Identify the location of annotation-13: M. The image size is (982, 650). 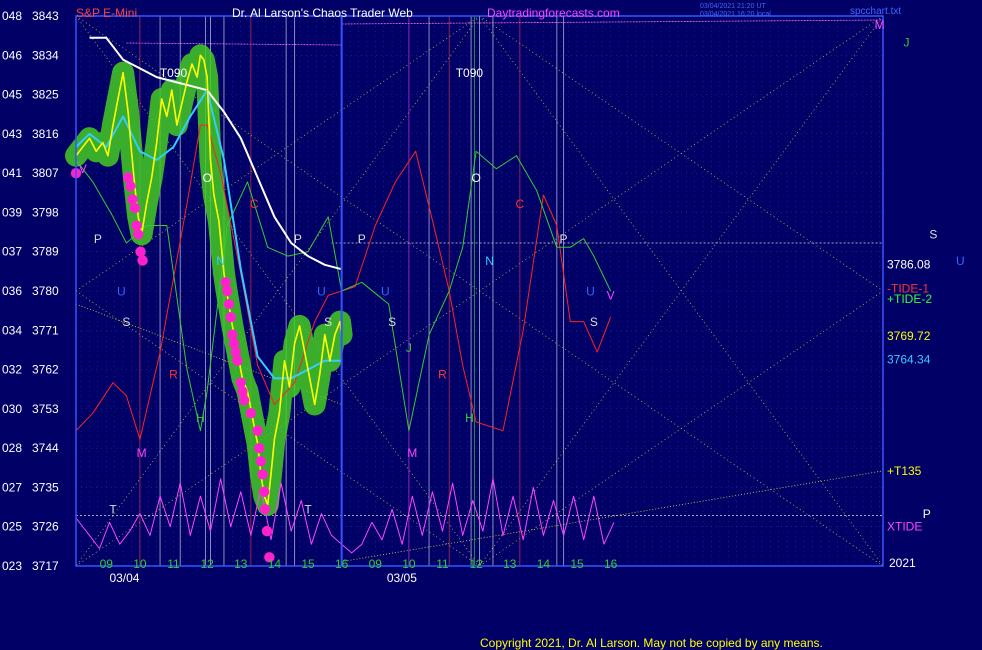
(142, 453).